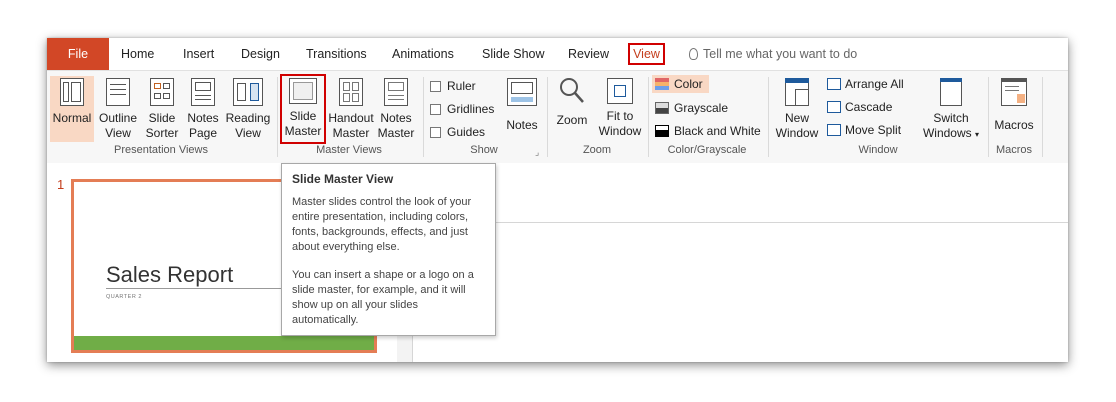 The width and height of the screenshot is (1116, 402). I want to click on title-underline, so click(196, 288).